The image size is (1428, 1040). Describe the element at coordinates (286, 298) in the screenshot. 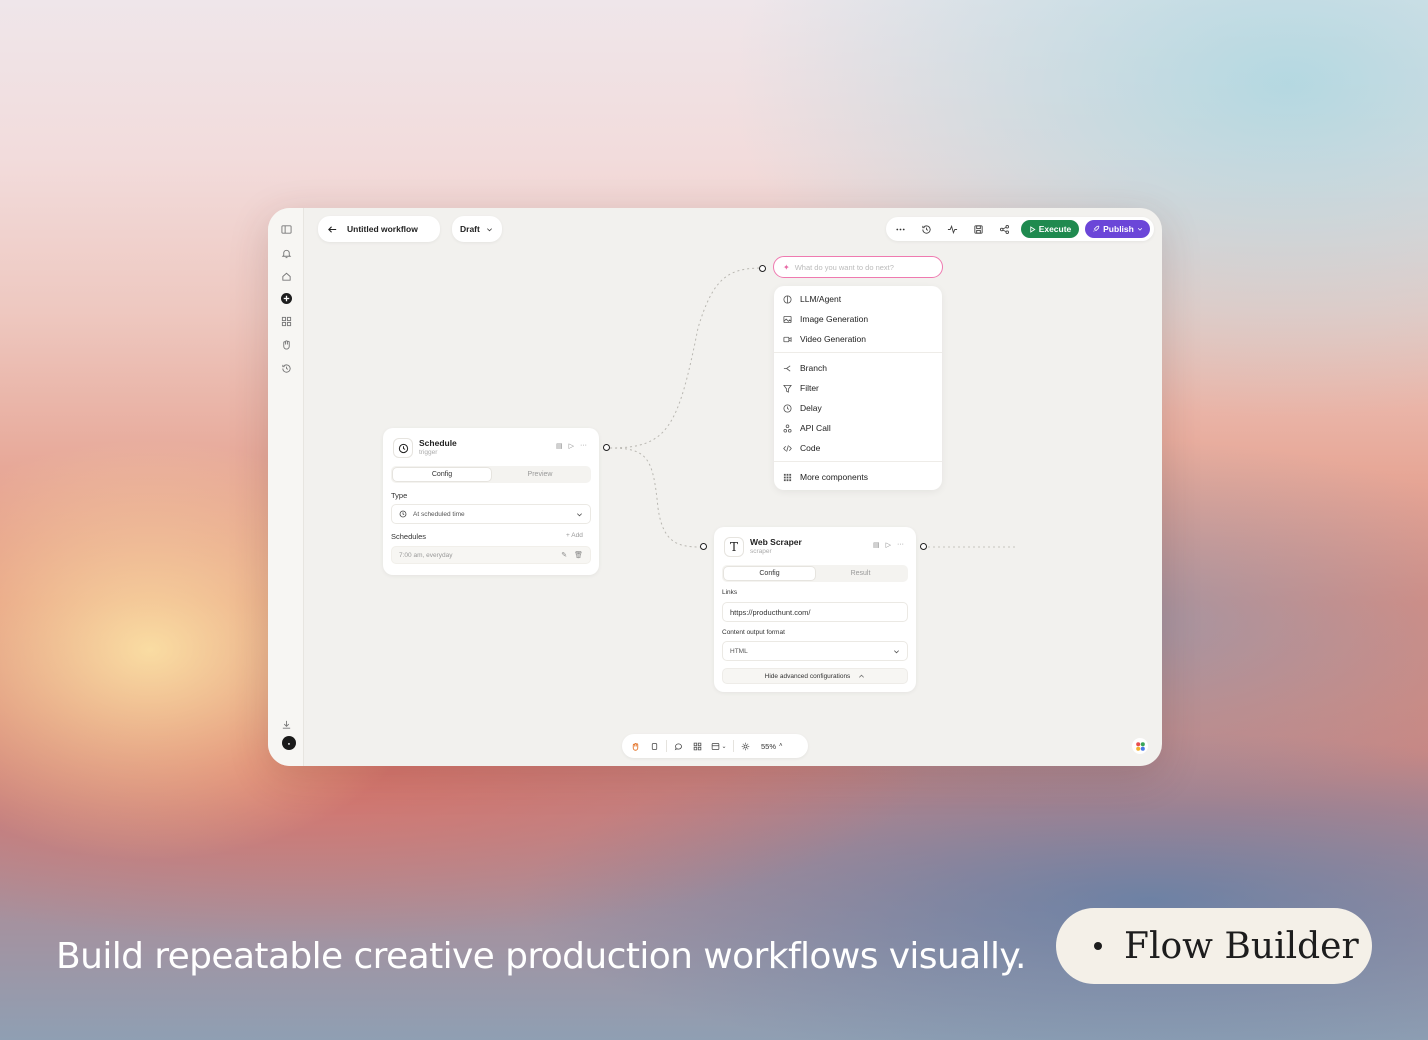

I see `add-icon` at that location.